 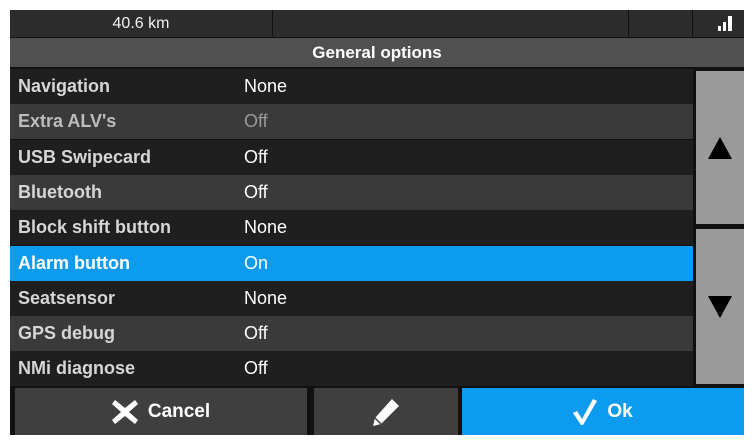 What do you see at coordinates (179, 411) in the screenshot?
I see `cancel-label: Cancel` at bounding box center [179, 411].